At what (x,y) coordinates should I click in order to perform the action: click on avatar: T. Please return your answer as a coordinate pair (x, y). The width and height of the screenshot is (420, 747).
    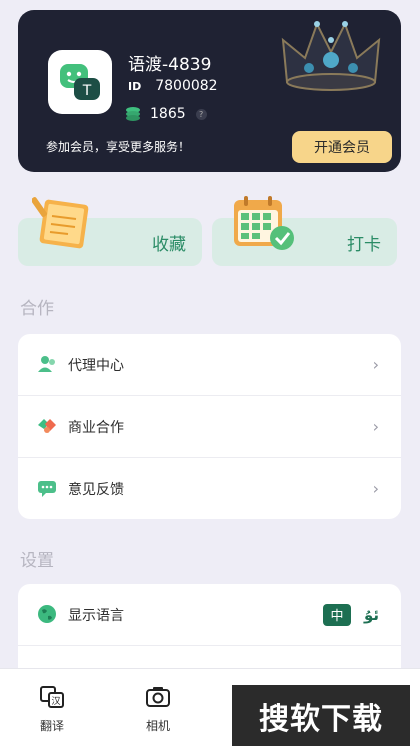
    Looking at the image, I should click on (80, 82).